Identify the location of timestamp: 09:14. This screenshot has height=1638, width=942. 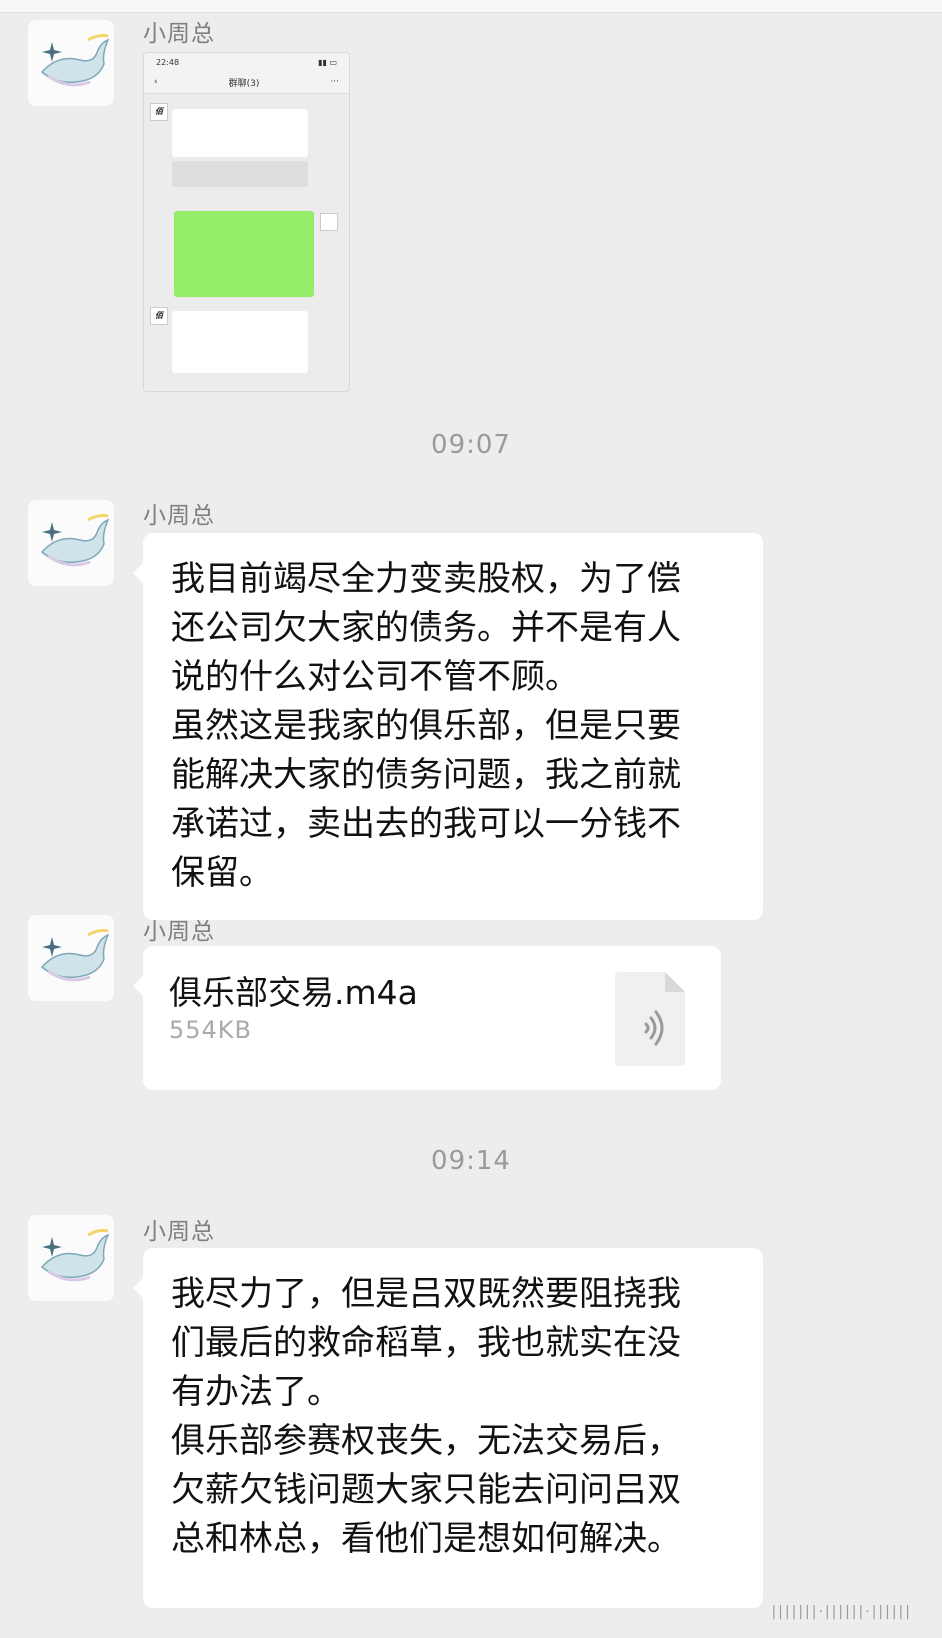
(471, 1161).